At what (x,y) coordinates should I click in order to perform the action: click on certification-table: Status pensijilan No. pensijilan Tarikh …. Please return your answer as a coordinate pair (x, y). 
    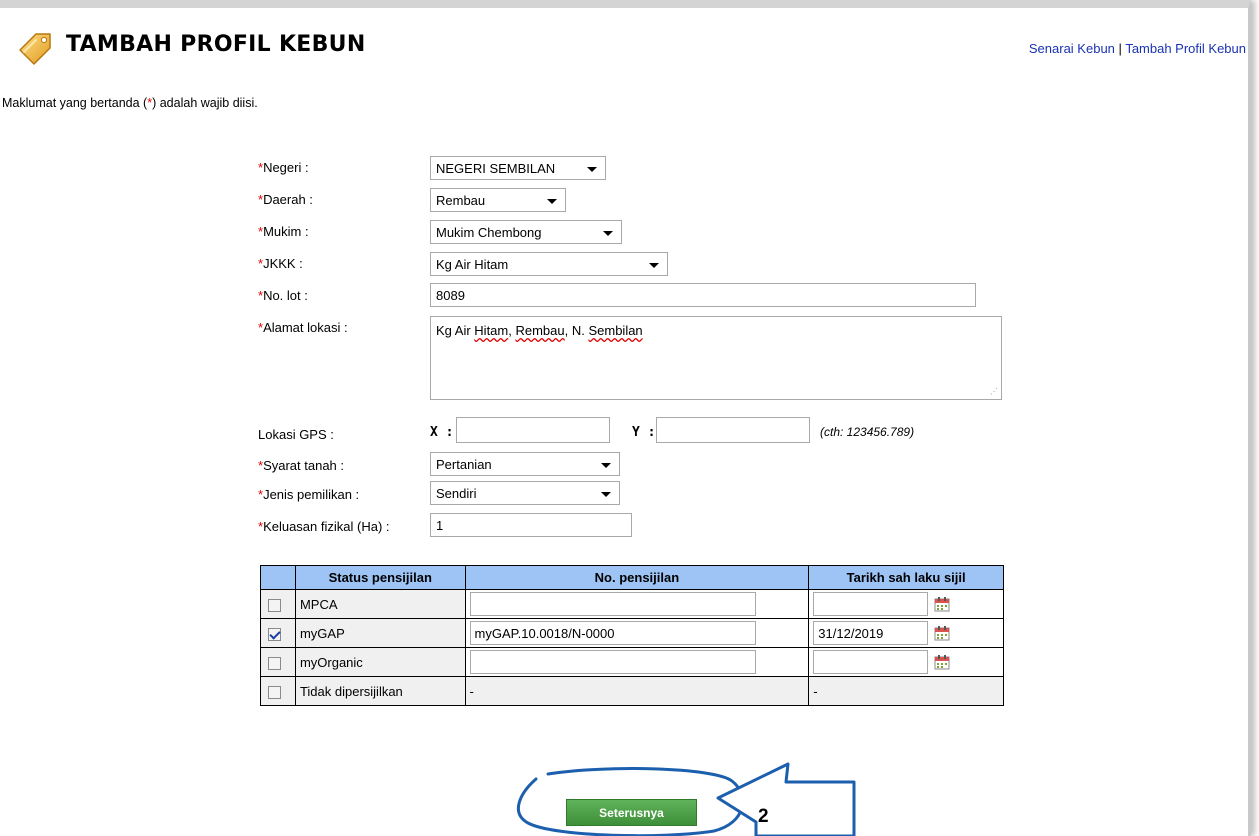
    Looking at the image, I should click on (632, 635).